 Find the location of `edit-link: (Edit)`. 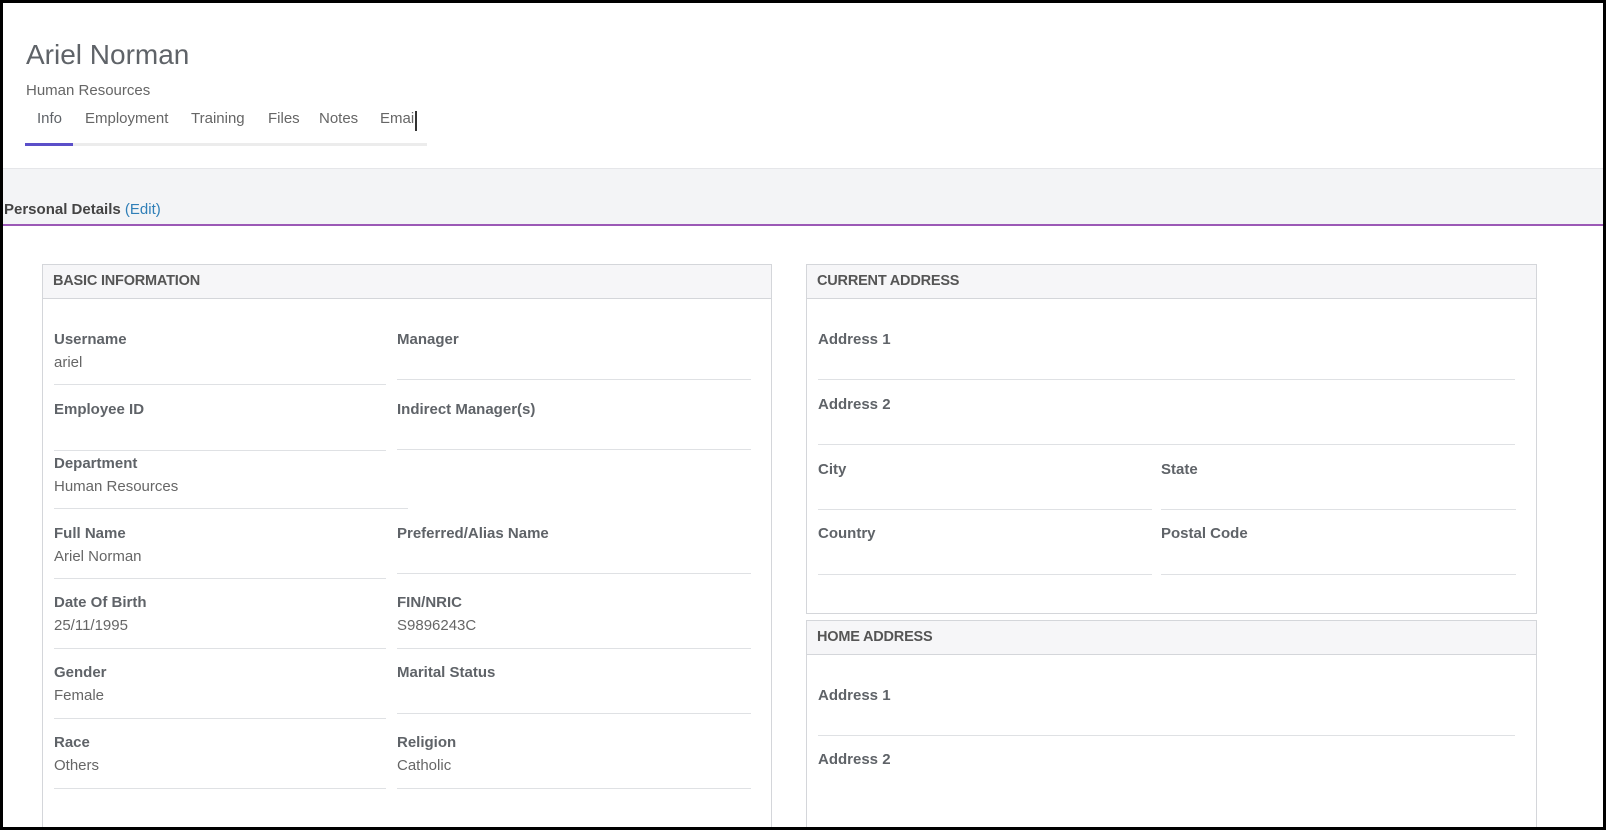

edit-link: (Edit) is located at coordinates (143, 209).